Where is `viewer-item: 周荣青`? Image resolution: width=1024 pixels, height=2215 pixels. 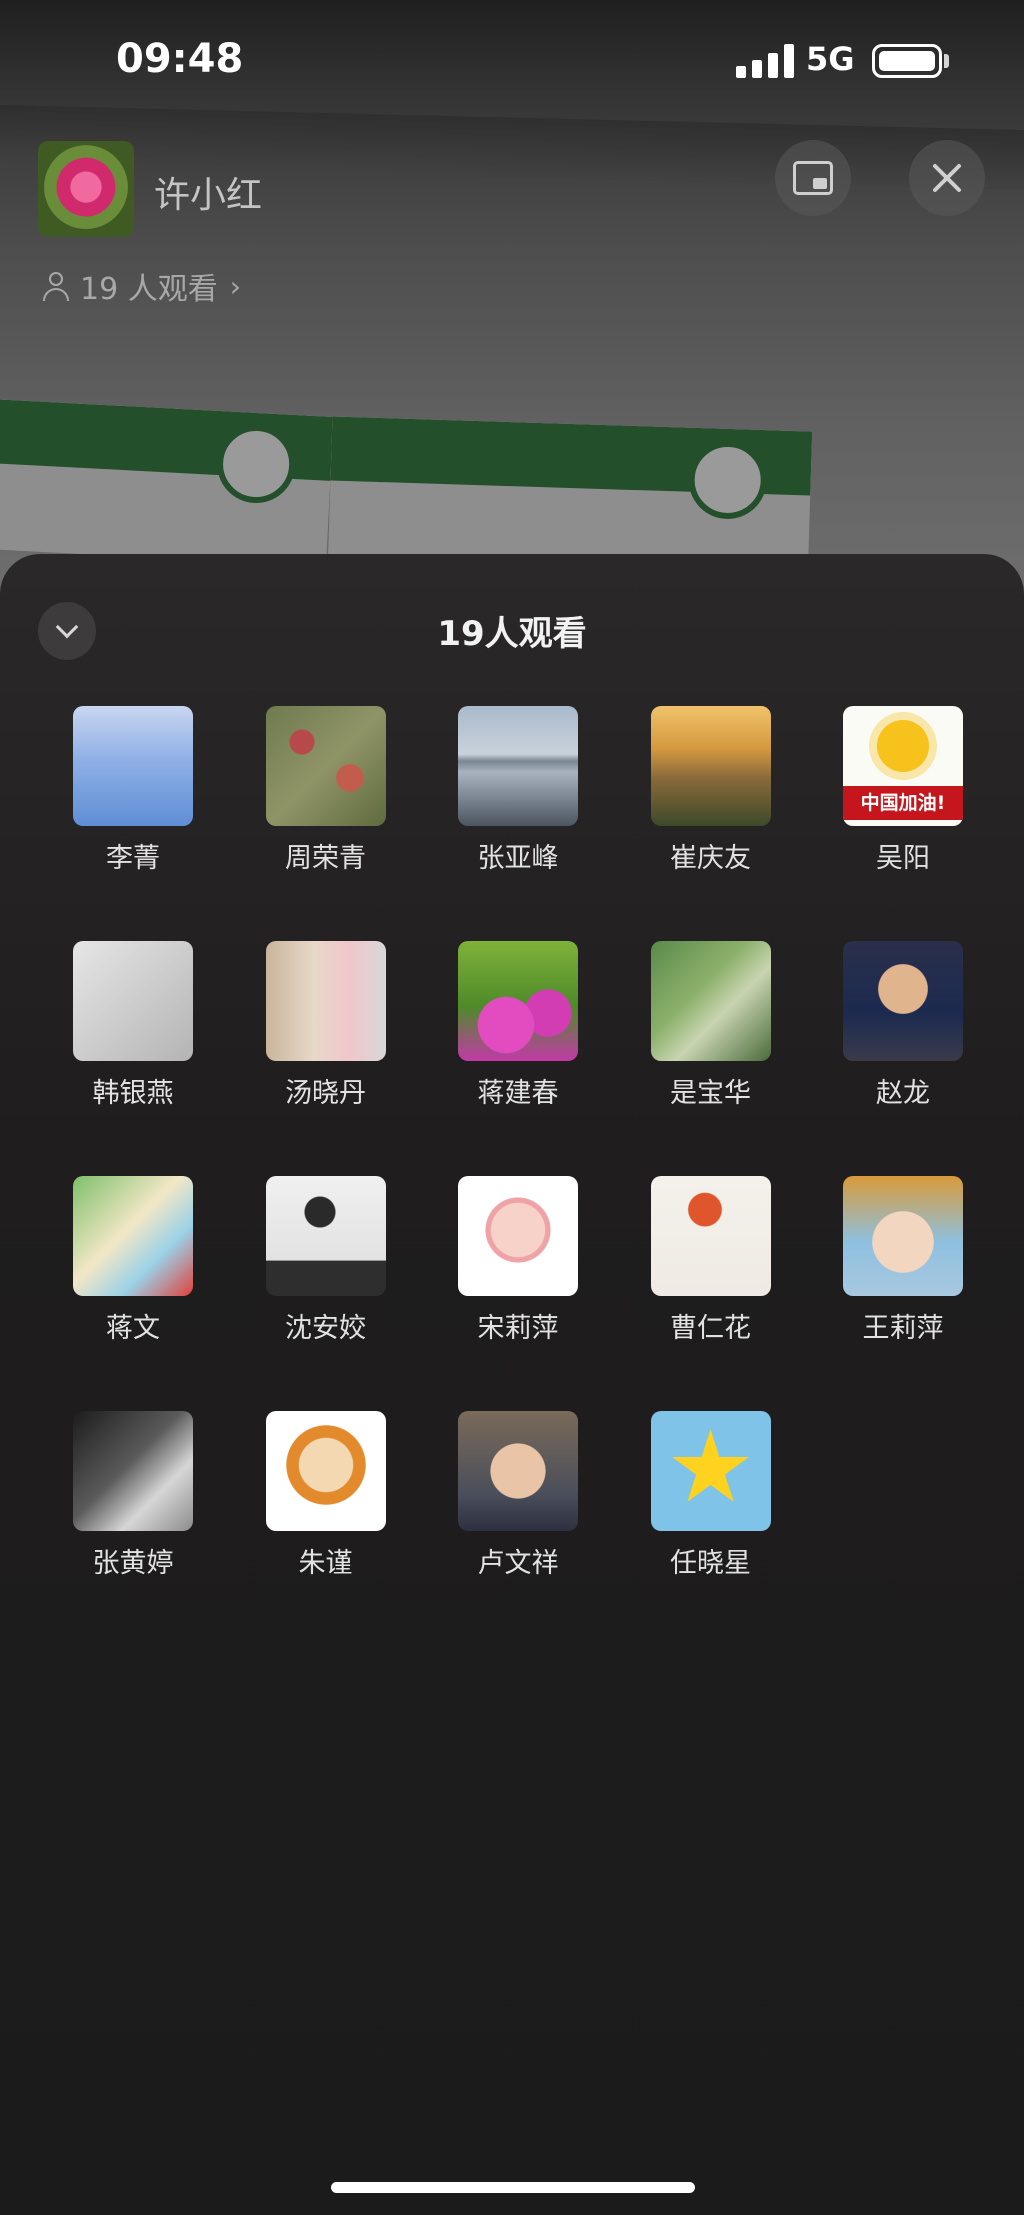
viewer-item: 周荣青 is located at coordinates (326, 796).